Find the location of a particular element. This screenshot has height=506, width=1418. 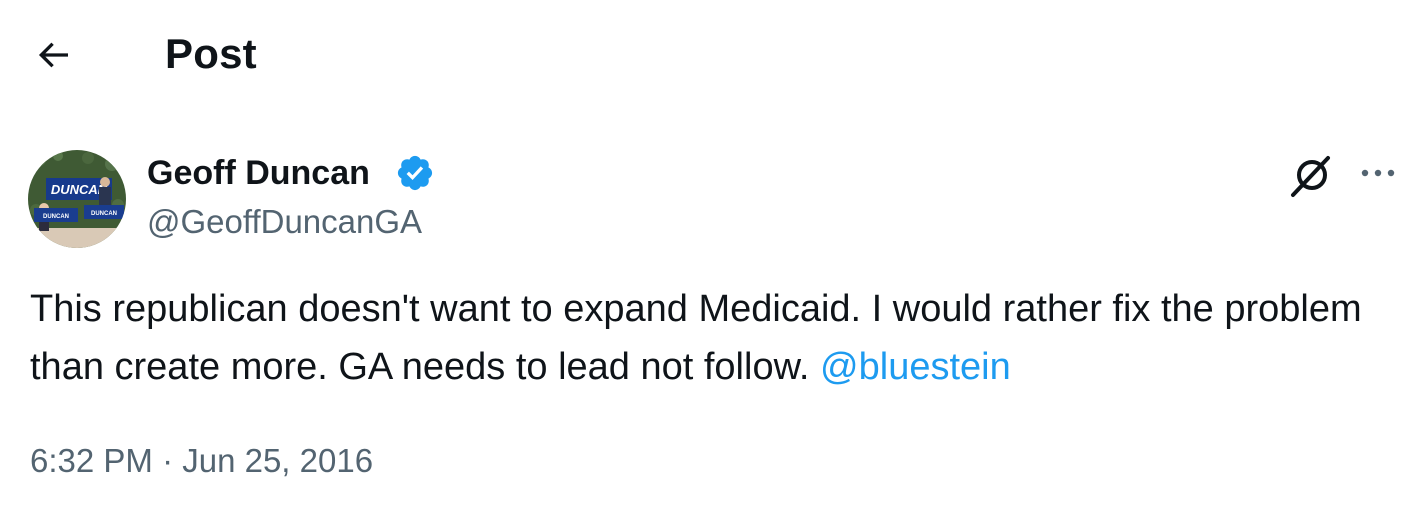

more-options-button is located at coordinates (1378, 173).